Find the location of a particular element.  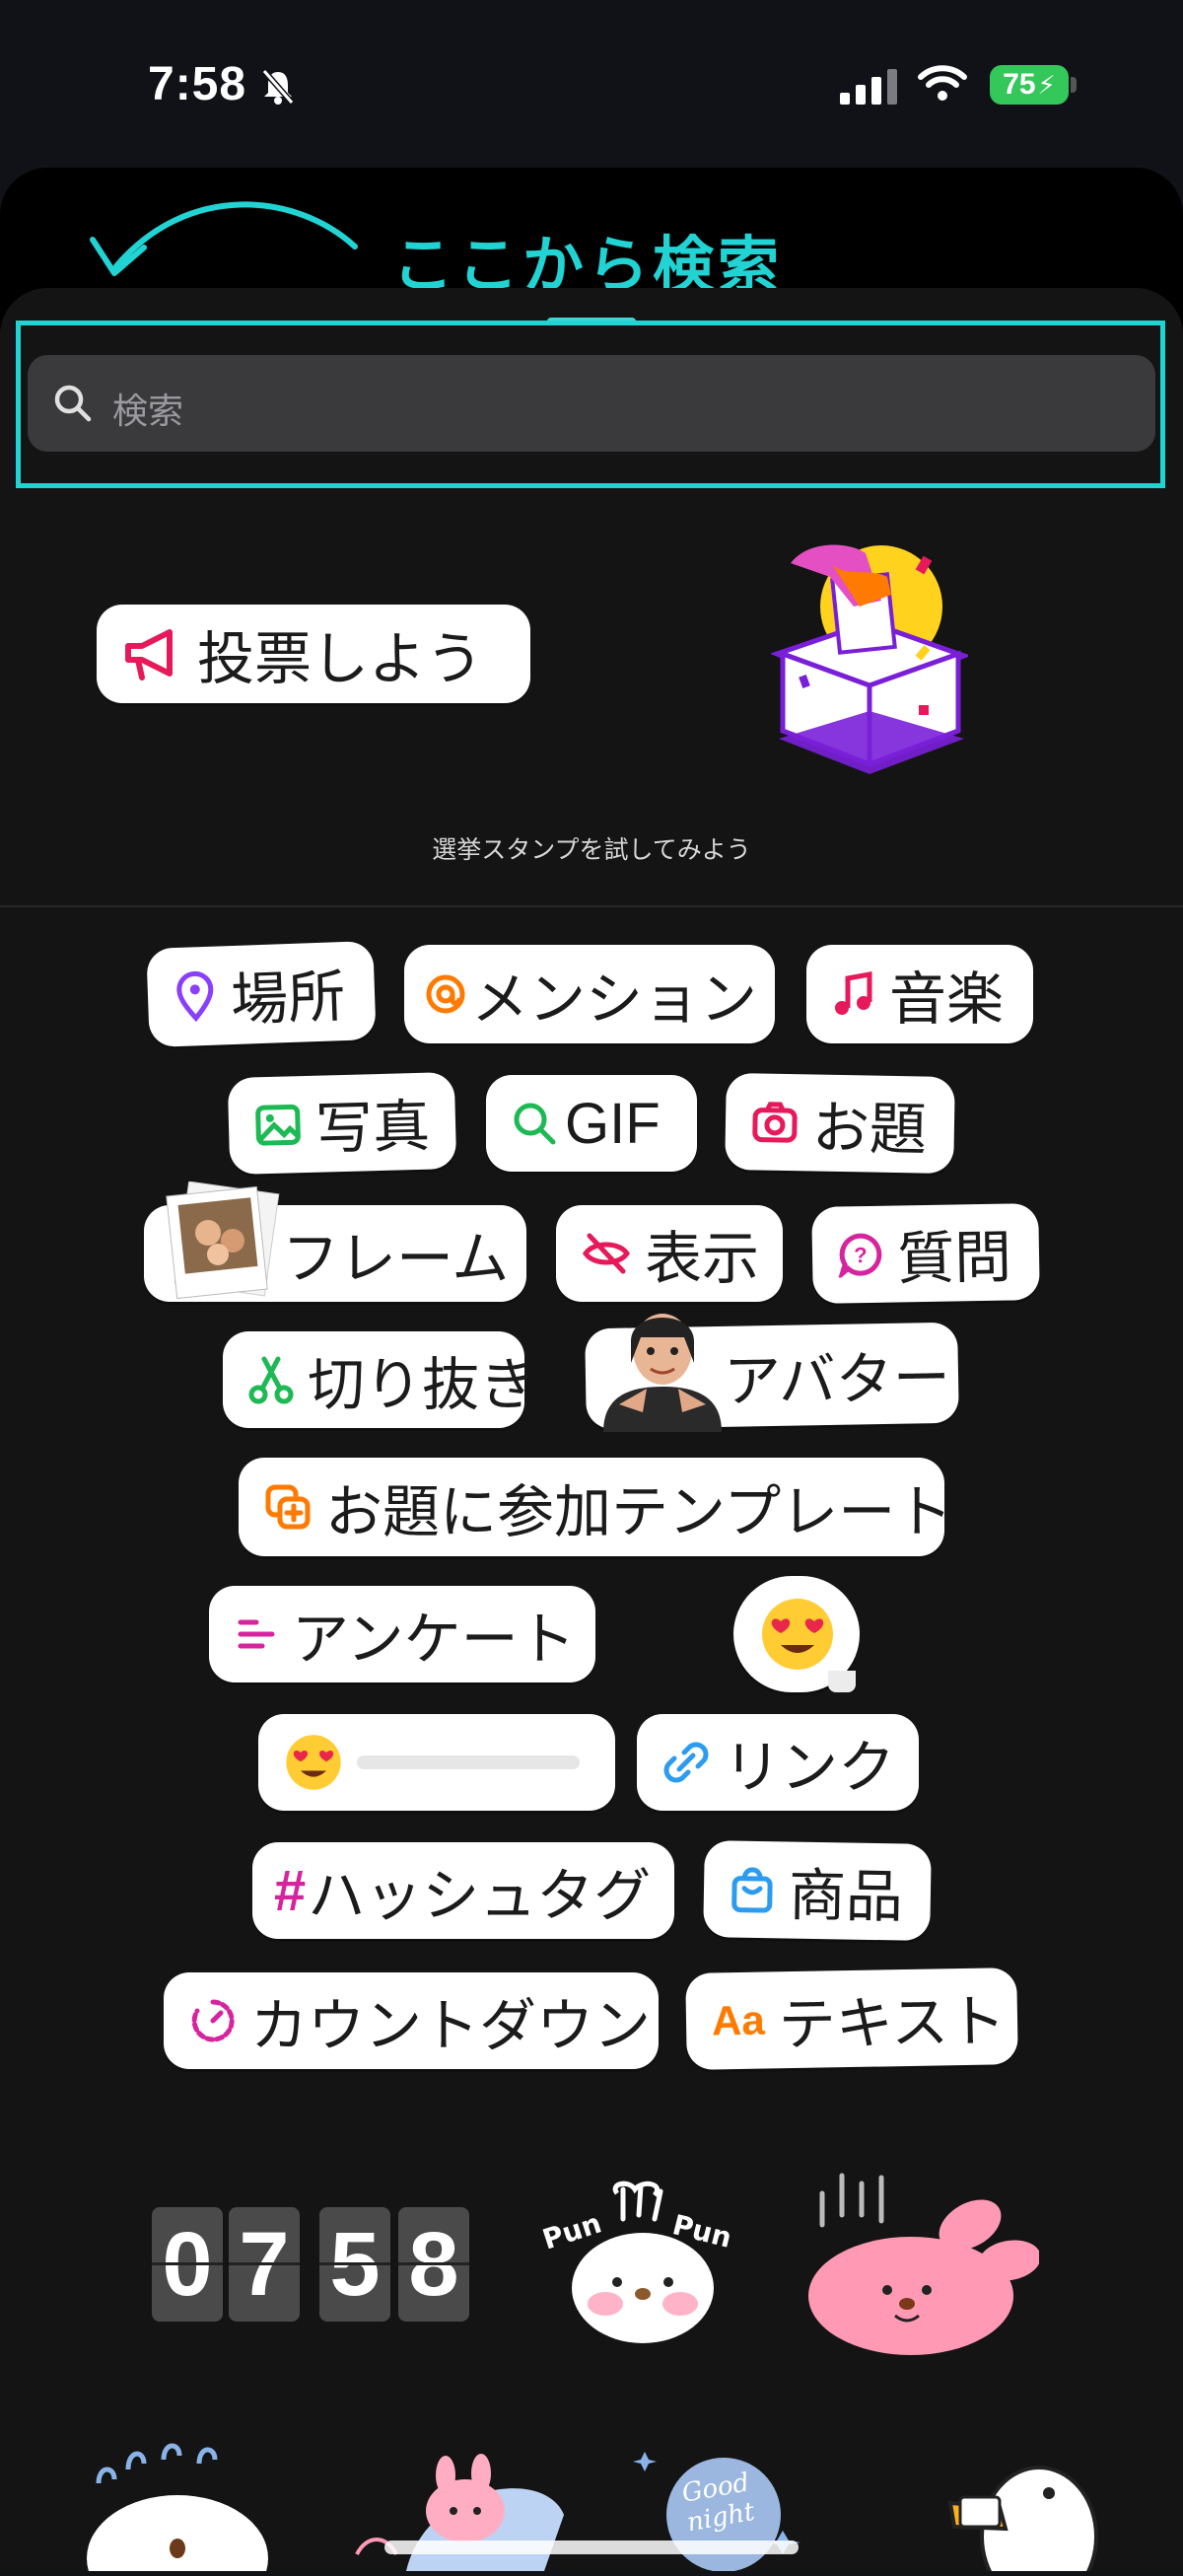

reveal-sticker: 表示 is located at coordinates (669, 1253).